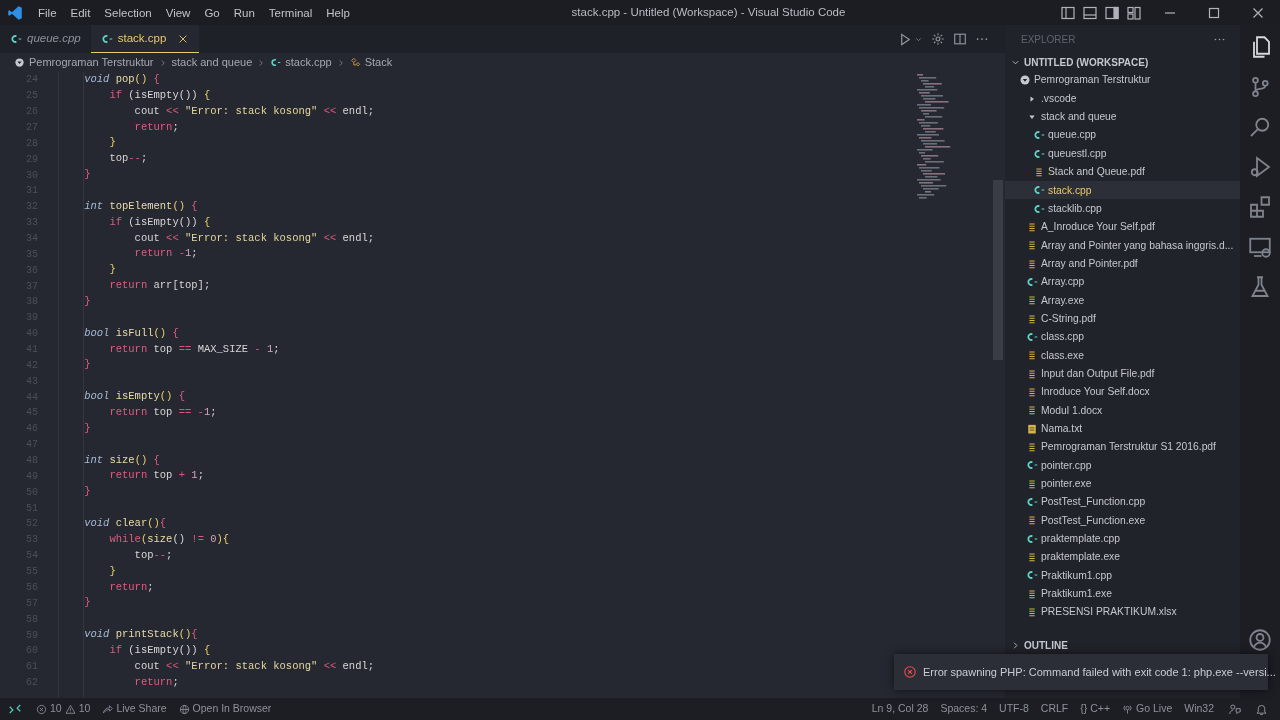 This screenshot has width=1280, height=720. I want to click on tree-row: Praktikum1.cpp, so click(1122, 575).